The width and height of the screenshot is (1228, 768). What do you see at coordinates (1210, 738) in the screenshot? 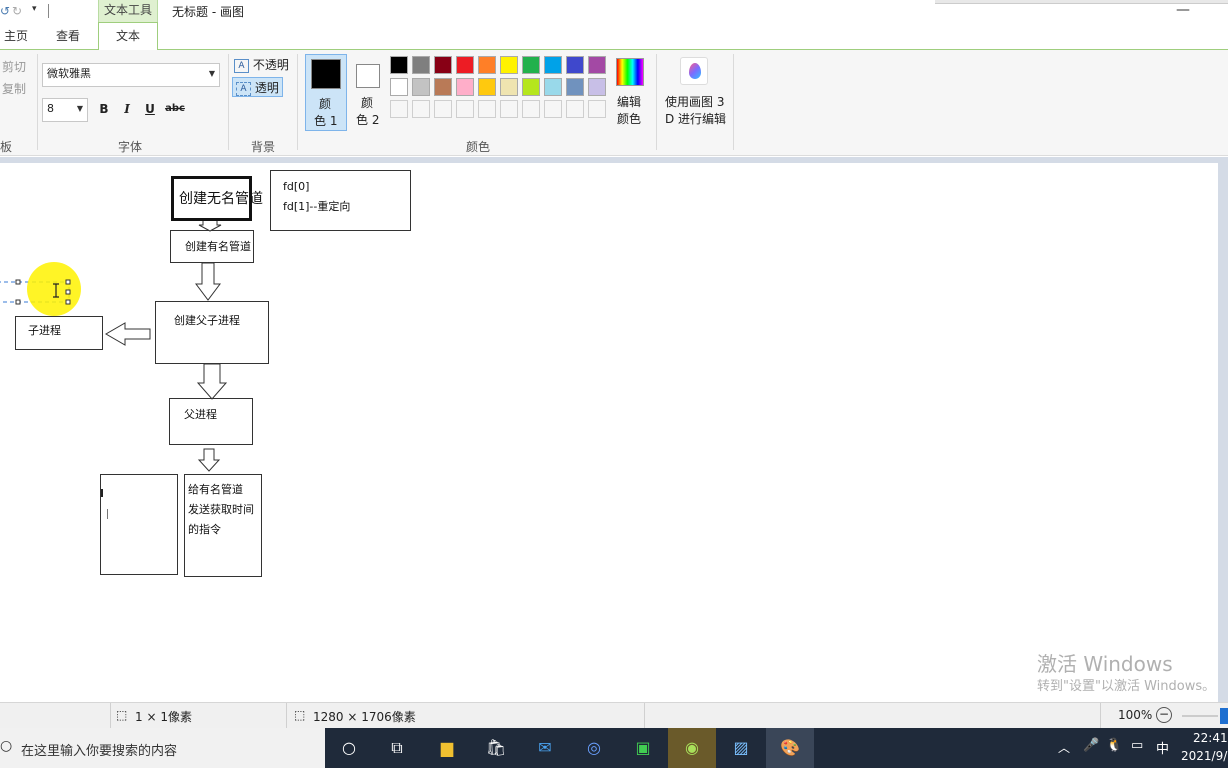
I see `clock-time: 22:41` at bounding box center [1210, 738].